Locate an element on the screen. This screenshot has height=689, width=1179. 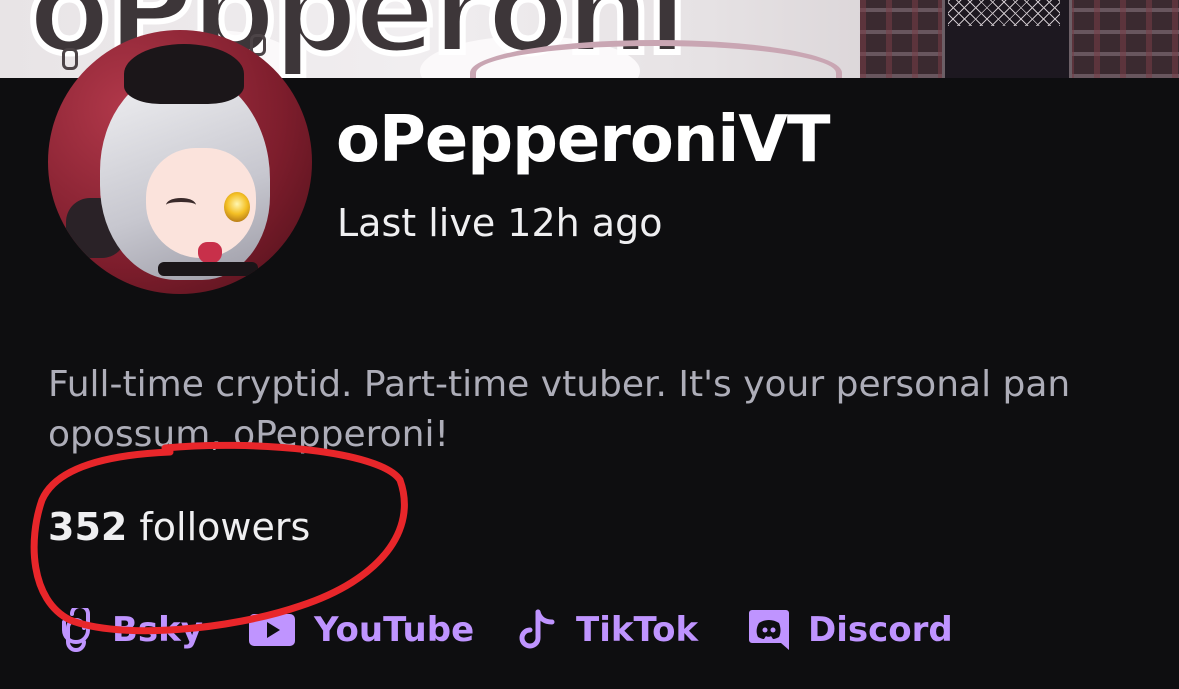
avatar-choker is located at coordinates (208, 269).